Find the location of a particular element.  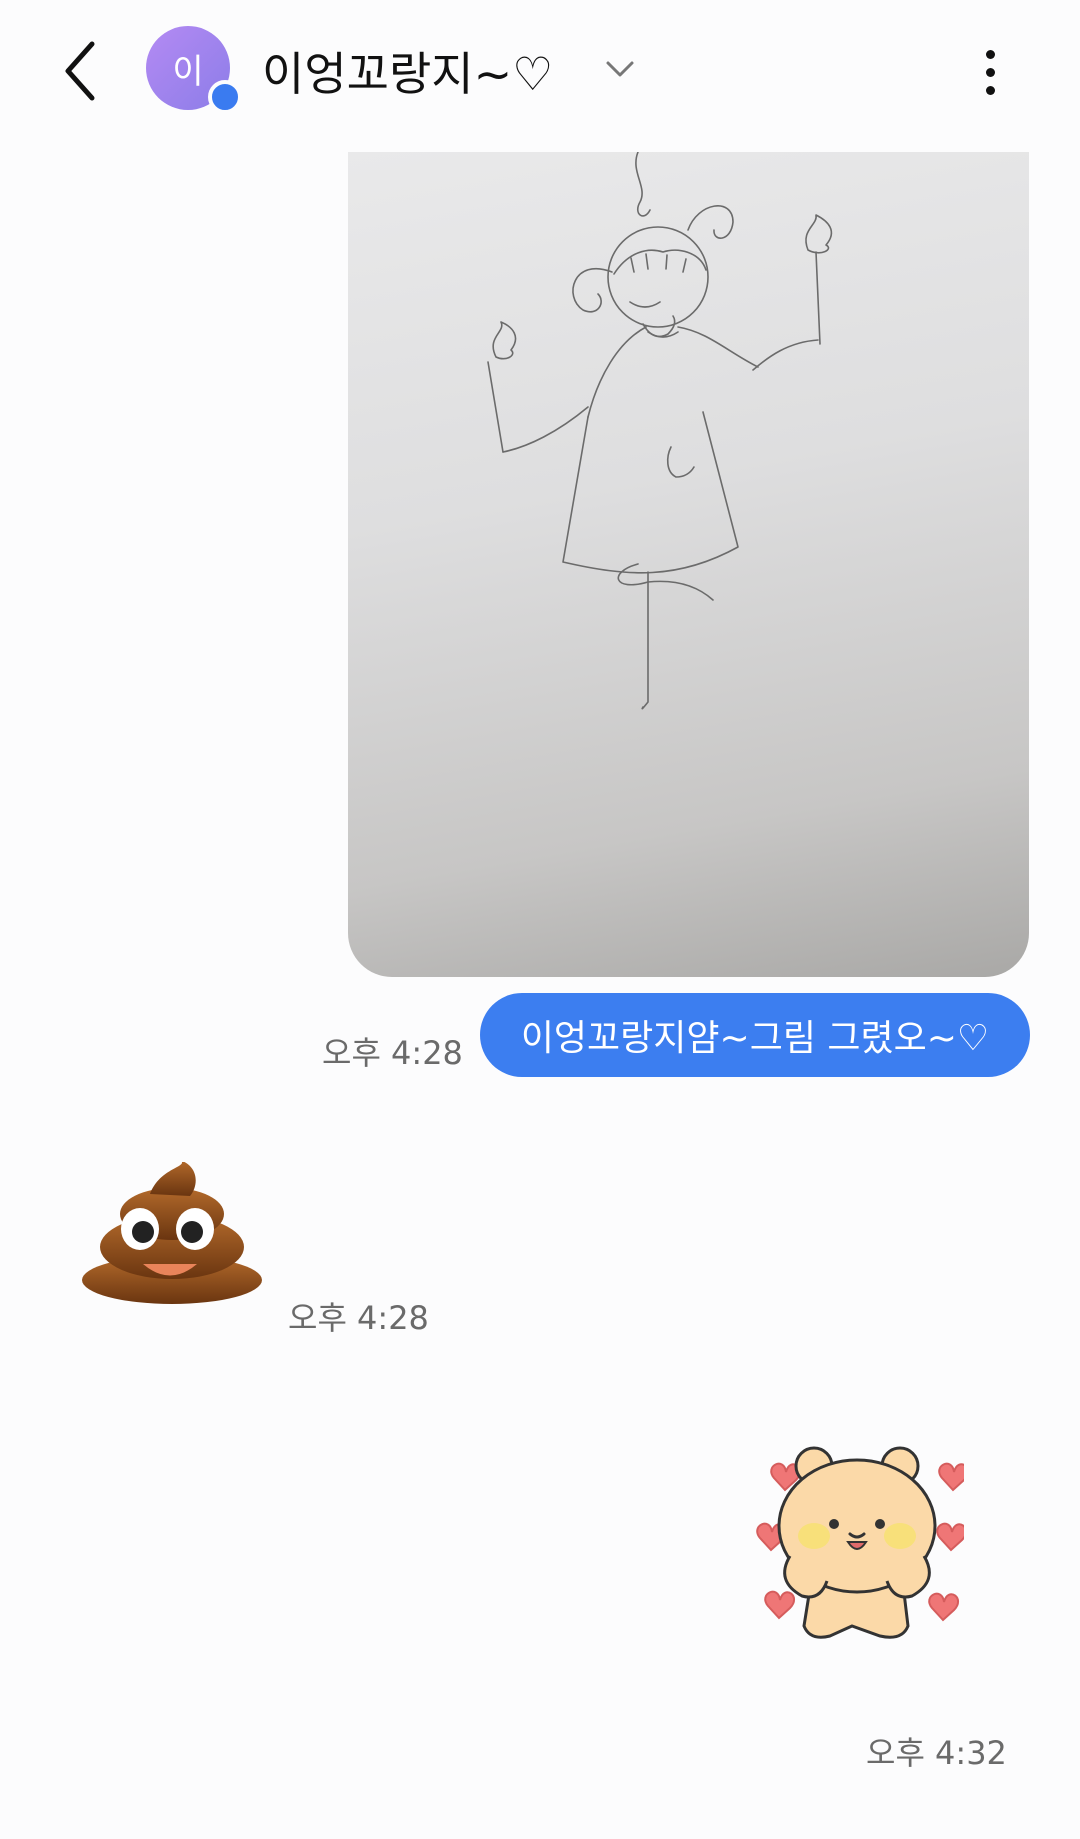

chevron-down-icon is located at coordinates (620, 69).